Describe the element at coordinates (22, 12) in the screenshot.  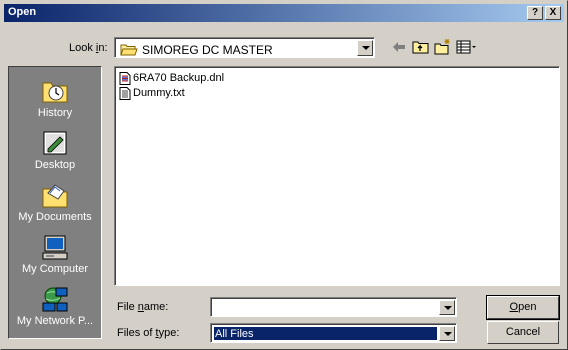
I see `window-title: Open` at that location.